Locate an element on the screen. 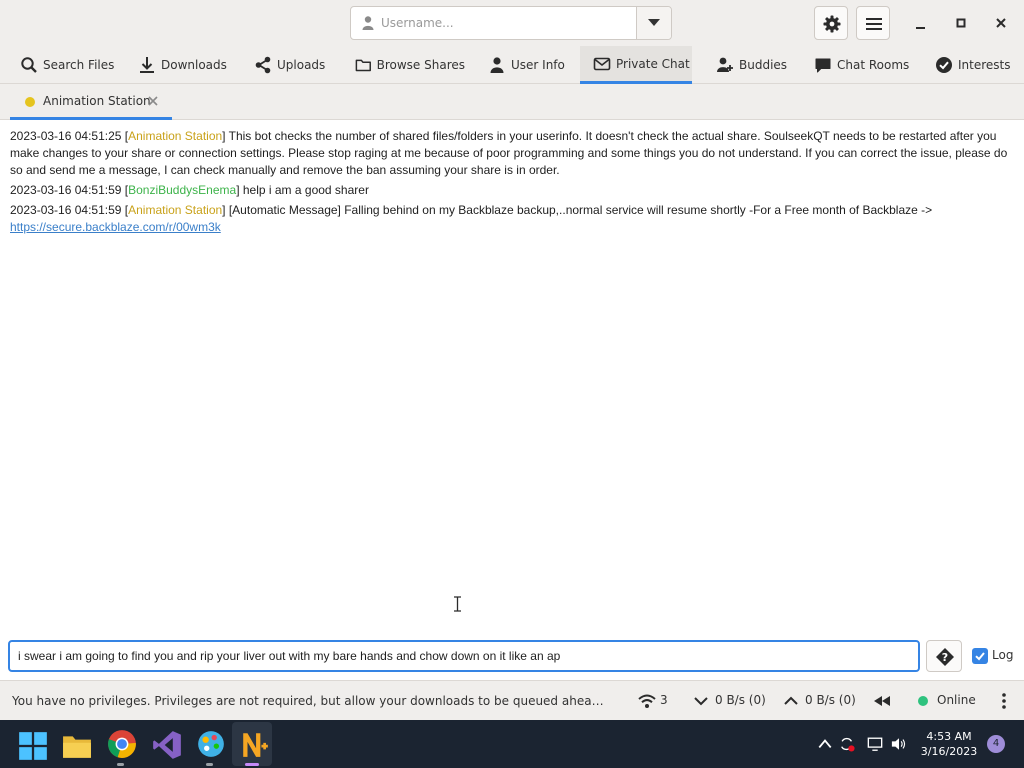 The height and width of the screenshot is (768, 1024). close-icon is located at coordinates (1001, 23).